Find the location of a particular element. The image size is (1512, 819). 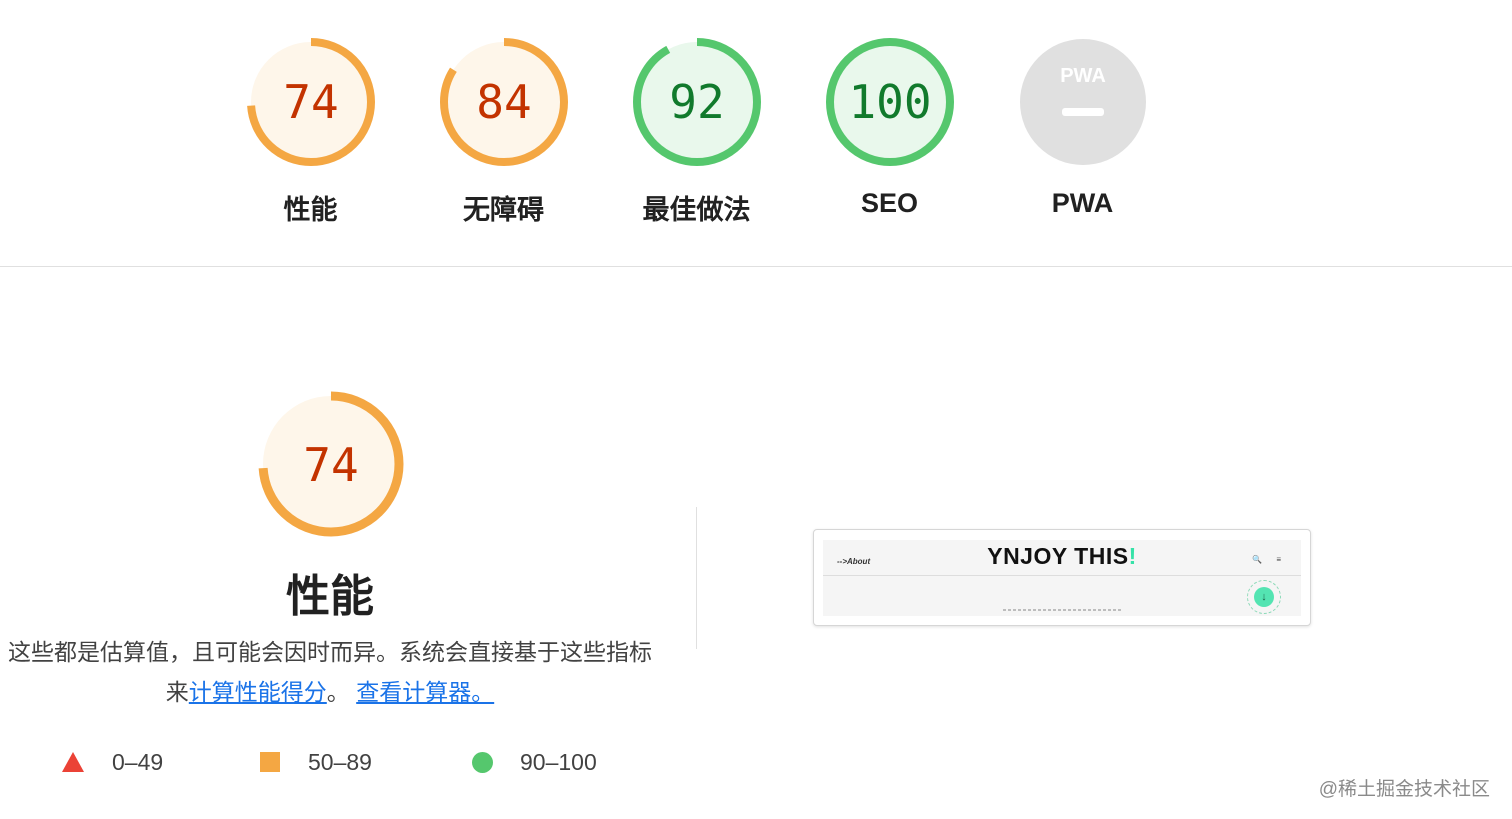

gauge-accessibility-ring: 84 is located at coordinates (503, 102).